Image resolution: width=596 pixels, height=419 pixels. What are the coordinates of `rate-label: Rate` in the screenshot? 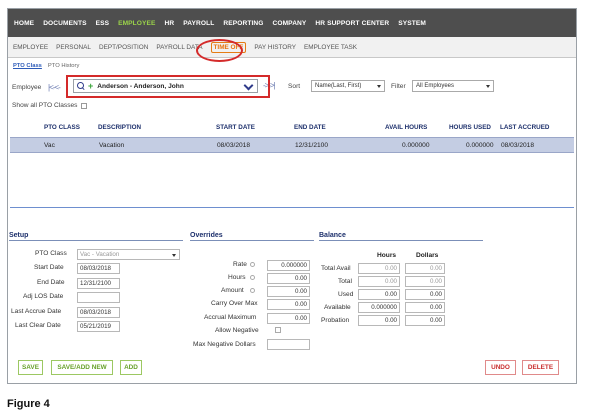 It's located at (240, 264).